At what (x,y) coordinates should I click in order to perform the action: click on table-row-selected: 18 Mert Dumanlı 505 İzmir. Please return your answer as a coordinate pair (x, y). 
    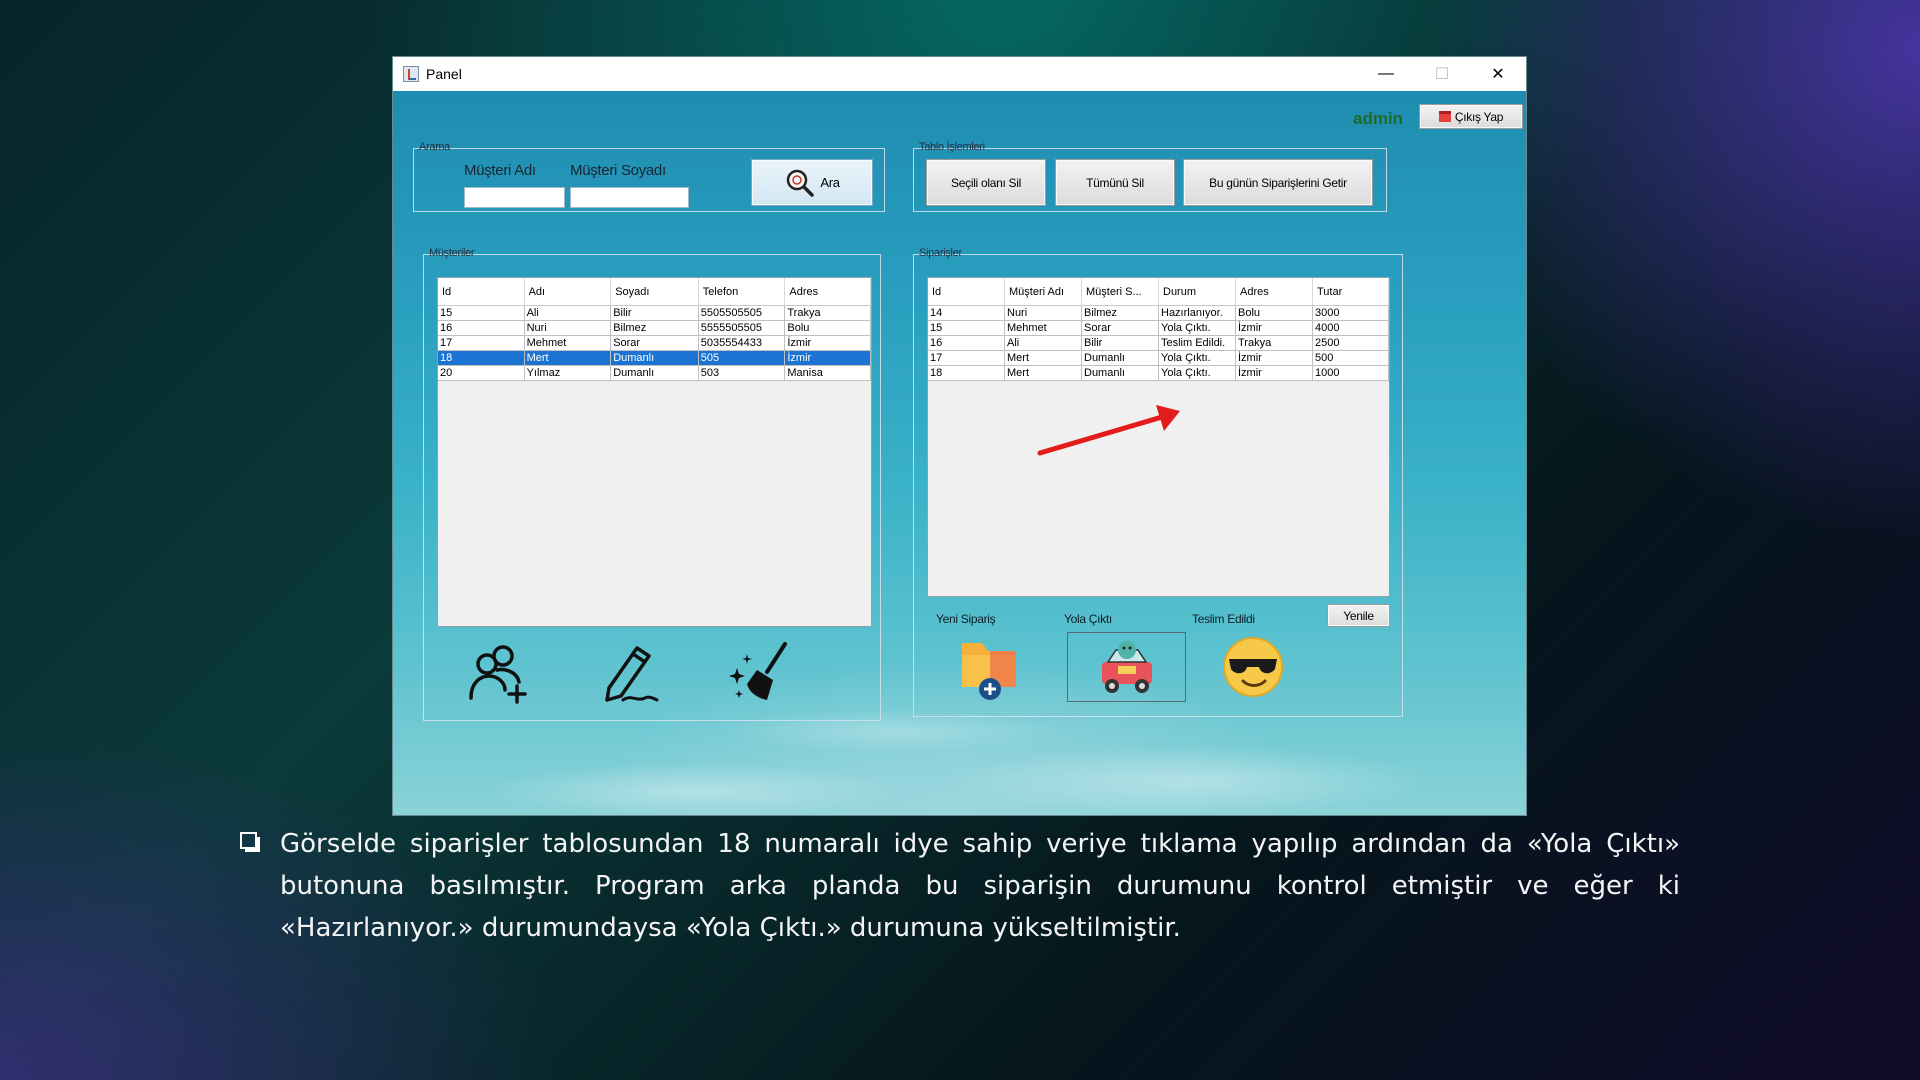
    Looking at the image, I should click on (654, 358).